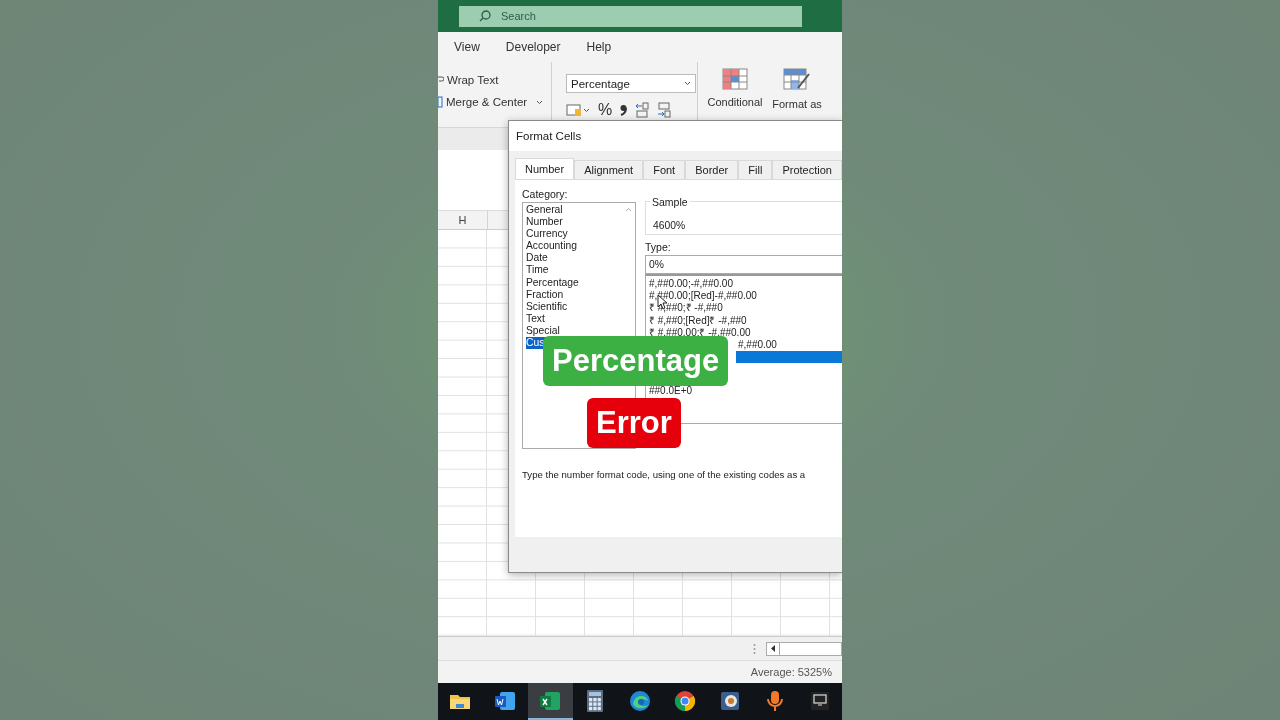 Image resolution: width=1280 pixels, height=720 pixels. Describe the element at coordinates (494, 102) in the screenshot. I see `merge-center-button: Merge & Center` at that location.